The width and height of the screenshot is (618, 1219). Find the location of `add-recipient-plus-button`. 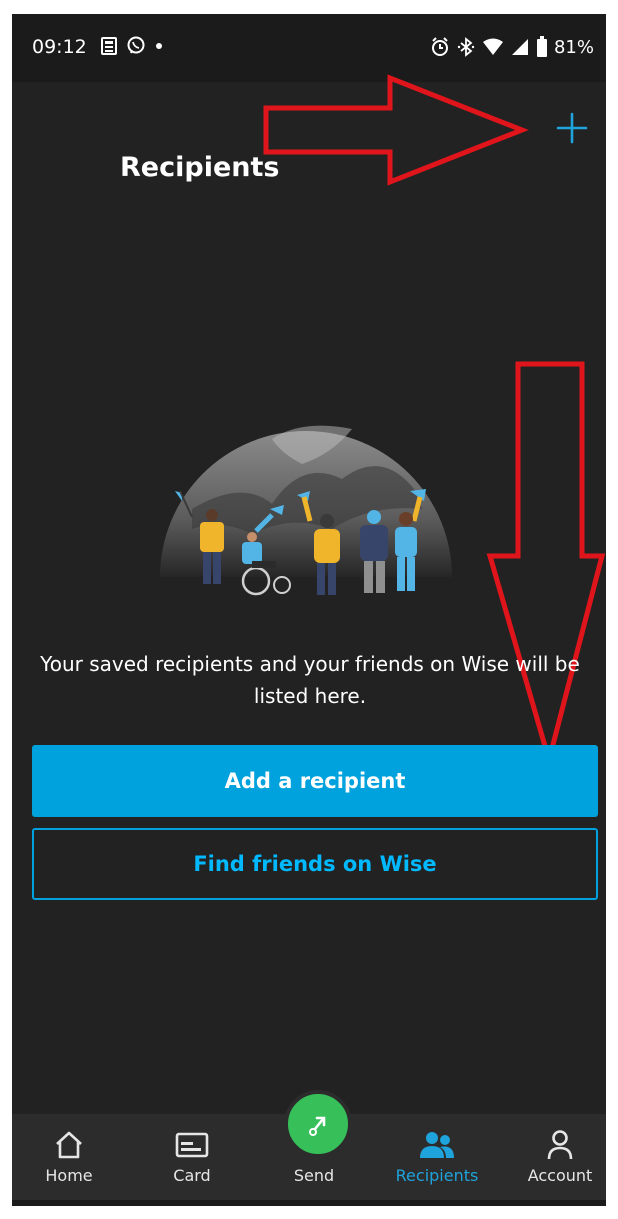

add-recipient-plus-button is located at coordinates (572, 128).